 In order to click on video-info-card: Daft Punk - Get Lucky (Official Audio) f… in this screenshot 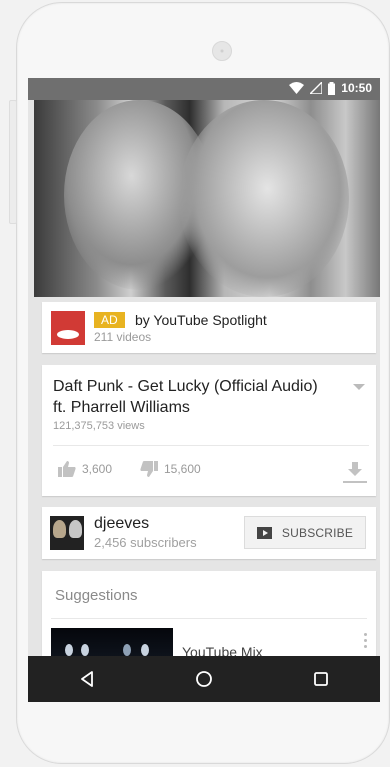, I will do `click(209, 430)`.